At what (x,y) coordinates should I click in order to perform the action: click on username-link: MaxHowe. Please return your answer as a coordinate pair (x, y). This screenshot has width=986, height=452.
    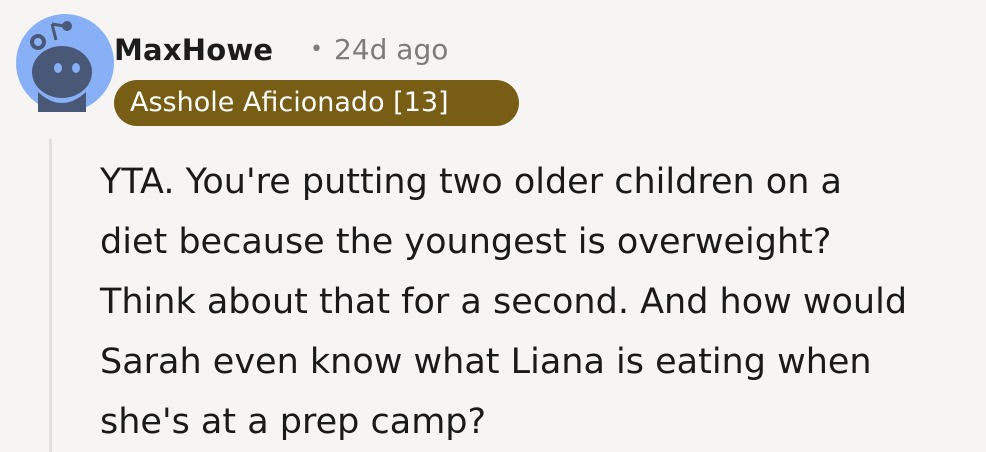
    Looking at the image, I should click on (193, 50).